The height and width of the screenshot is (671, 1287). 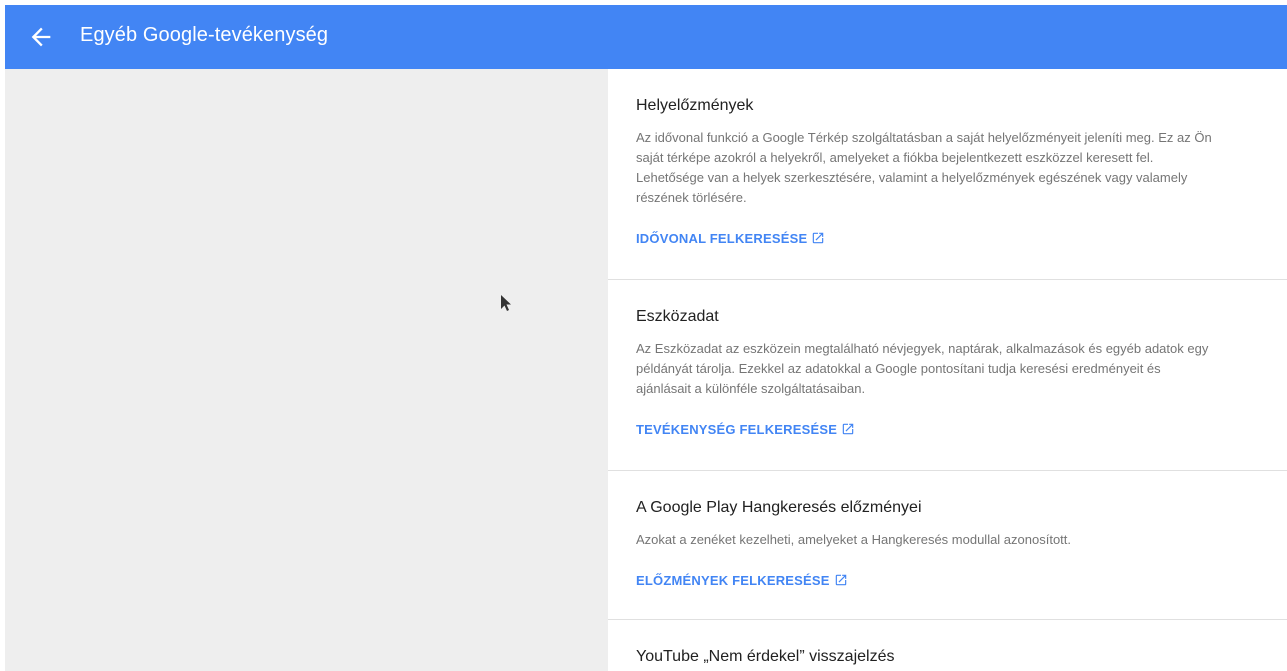 I want to click on timeline-link: IDŐVONAL FELKERESÉSE, so click(x=730, y=239).